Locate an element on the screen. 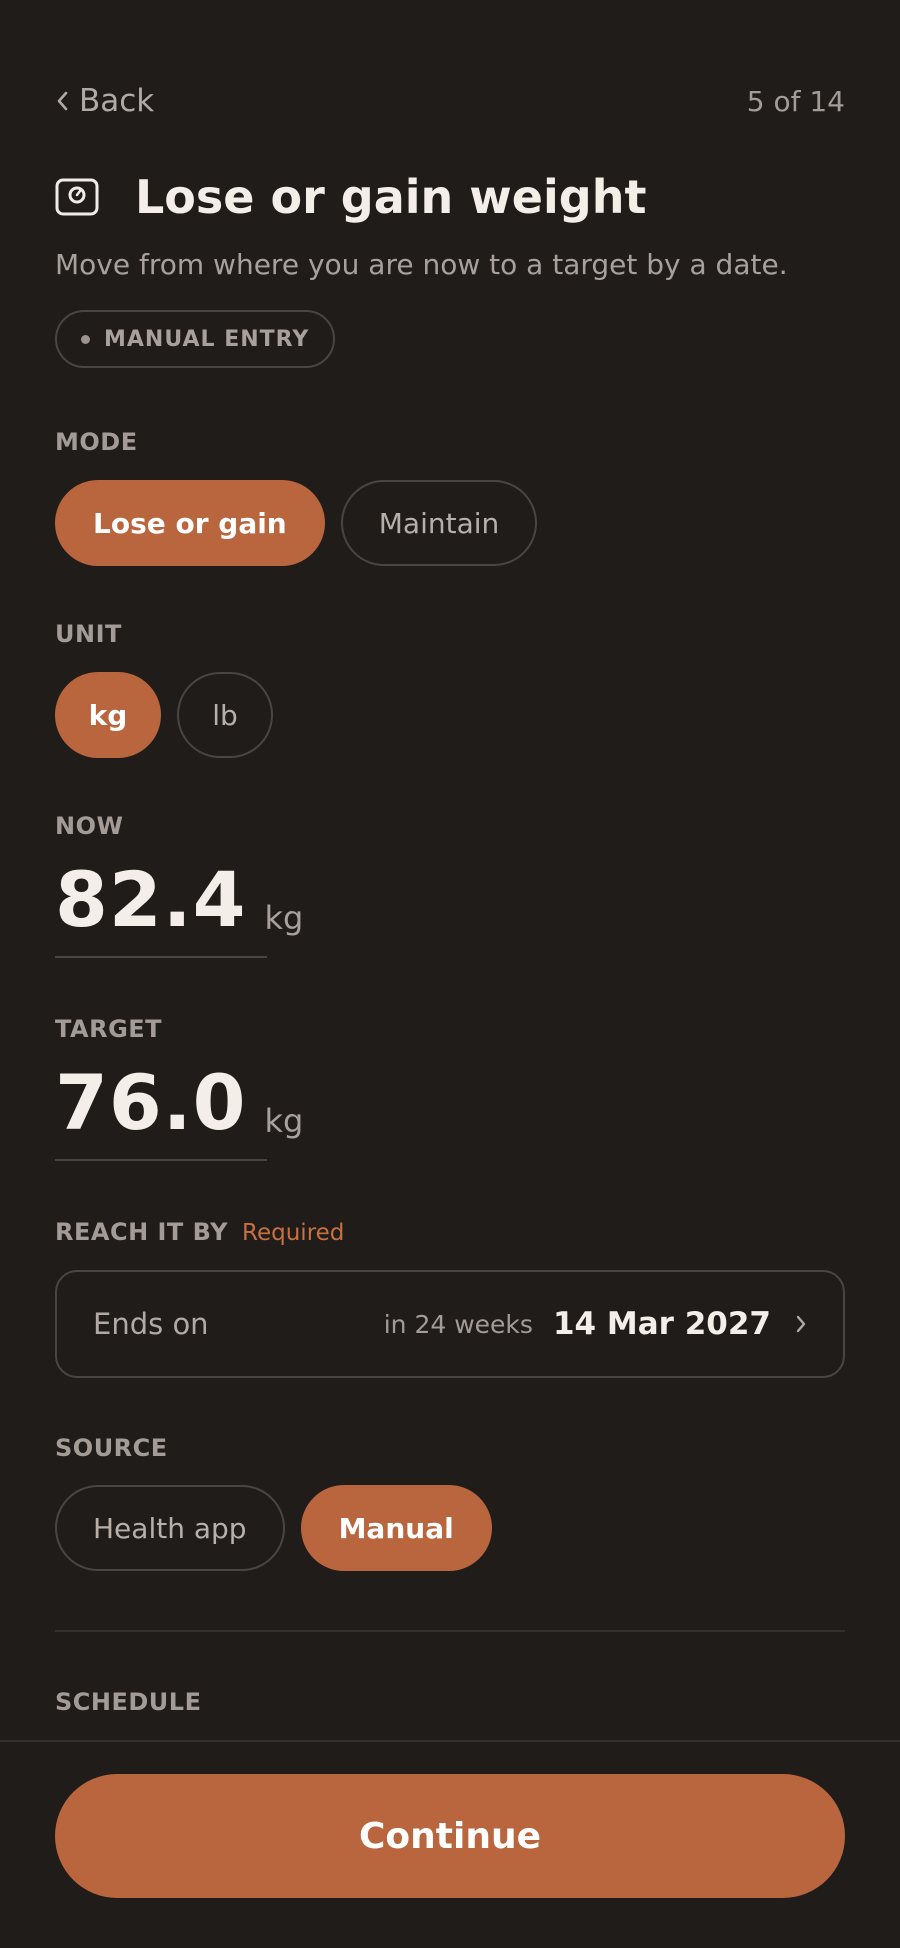 The height and width of the screenshot is (1948, 900). unit-option-kg: kg is located at coordinates (108, 715).